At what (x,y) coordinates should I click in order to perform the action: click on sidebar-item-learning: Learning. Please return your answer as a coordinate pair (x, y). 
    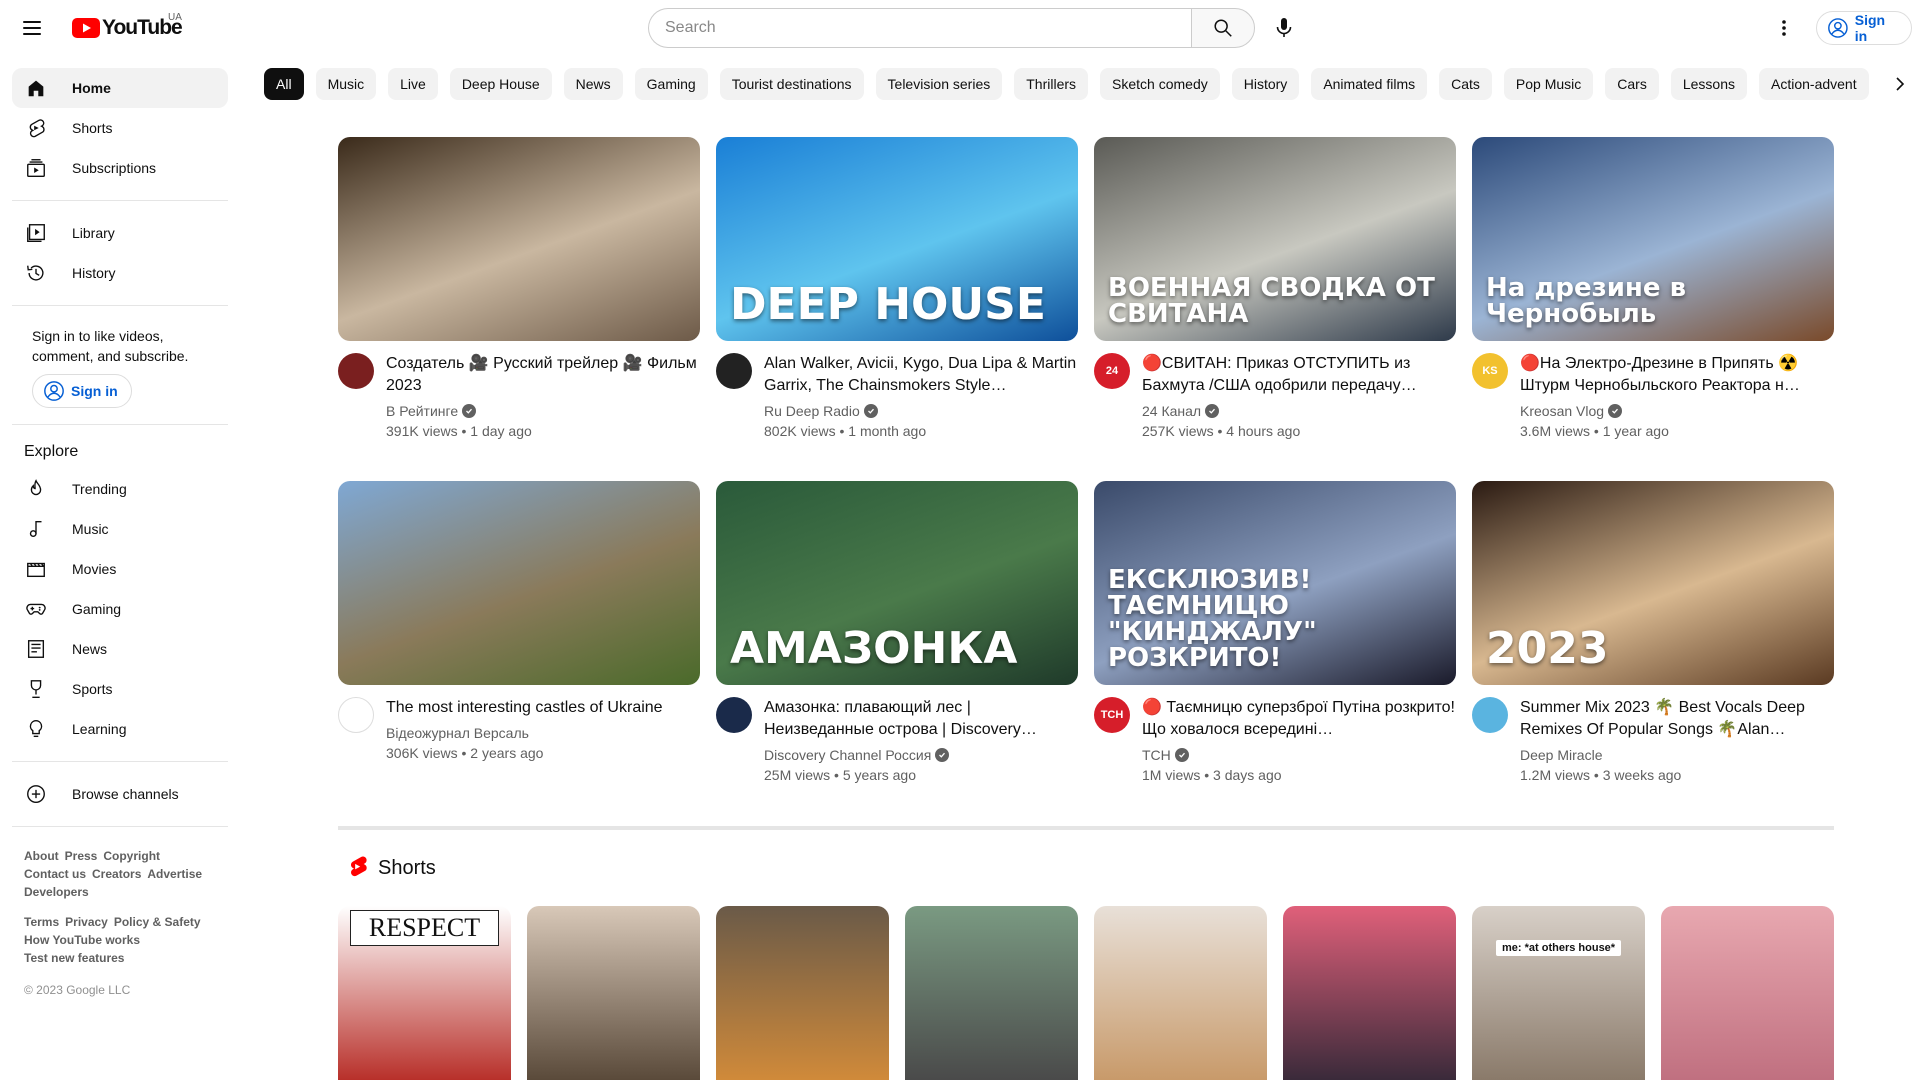
    Looking at the image, I should click on (120, 729).